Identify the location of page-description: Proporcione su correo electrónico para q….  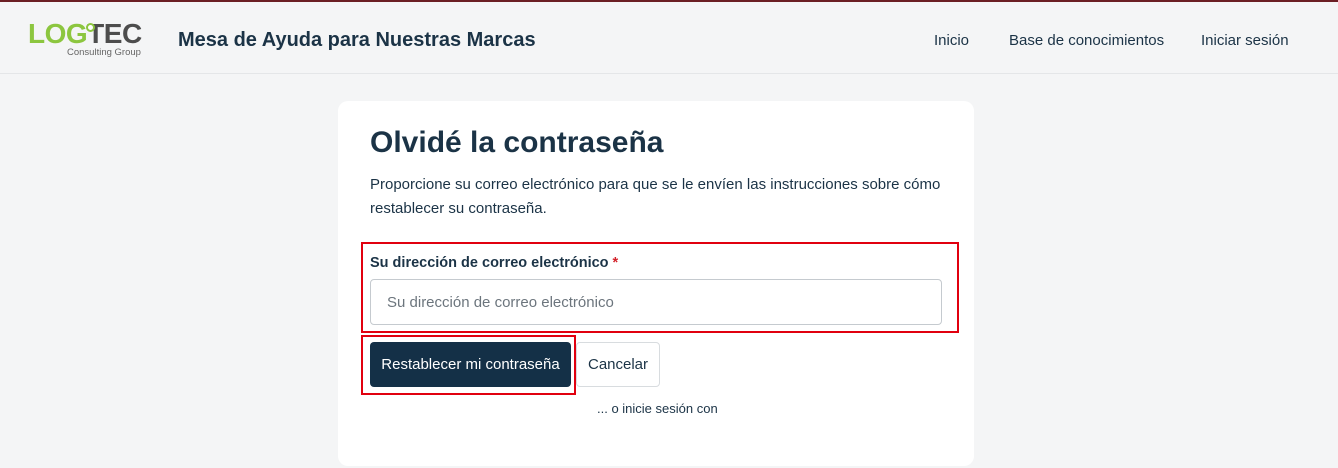
(655, 196).